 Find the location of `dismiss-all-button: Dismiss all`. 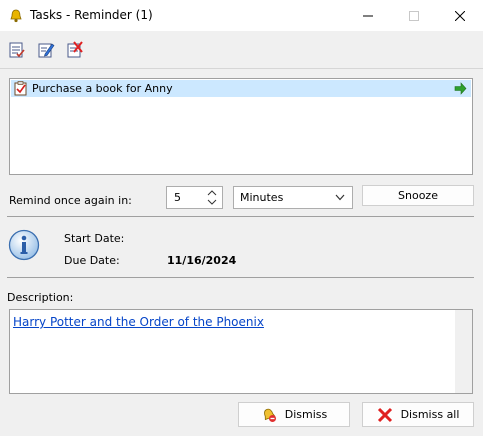

dismiss-all-button: Dismiss all is located at coordinates (418, 414).